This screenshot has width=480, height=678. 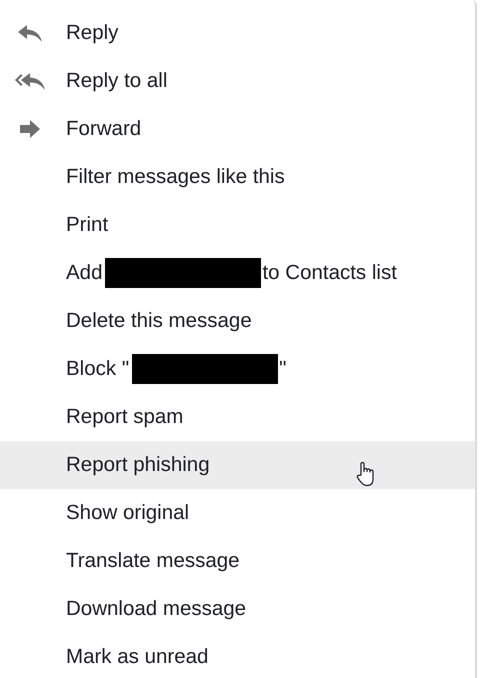 What do you see at coordinates (237, 465) in the screenshot?
I see `menu-item: Report phishing` at bounding box center [237, 465].